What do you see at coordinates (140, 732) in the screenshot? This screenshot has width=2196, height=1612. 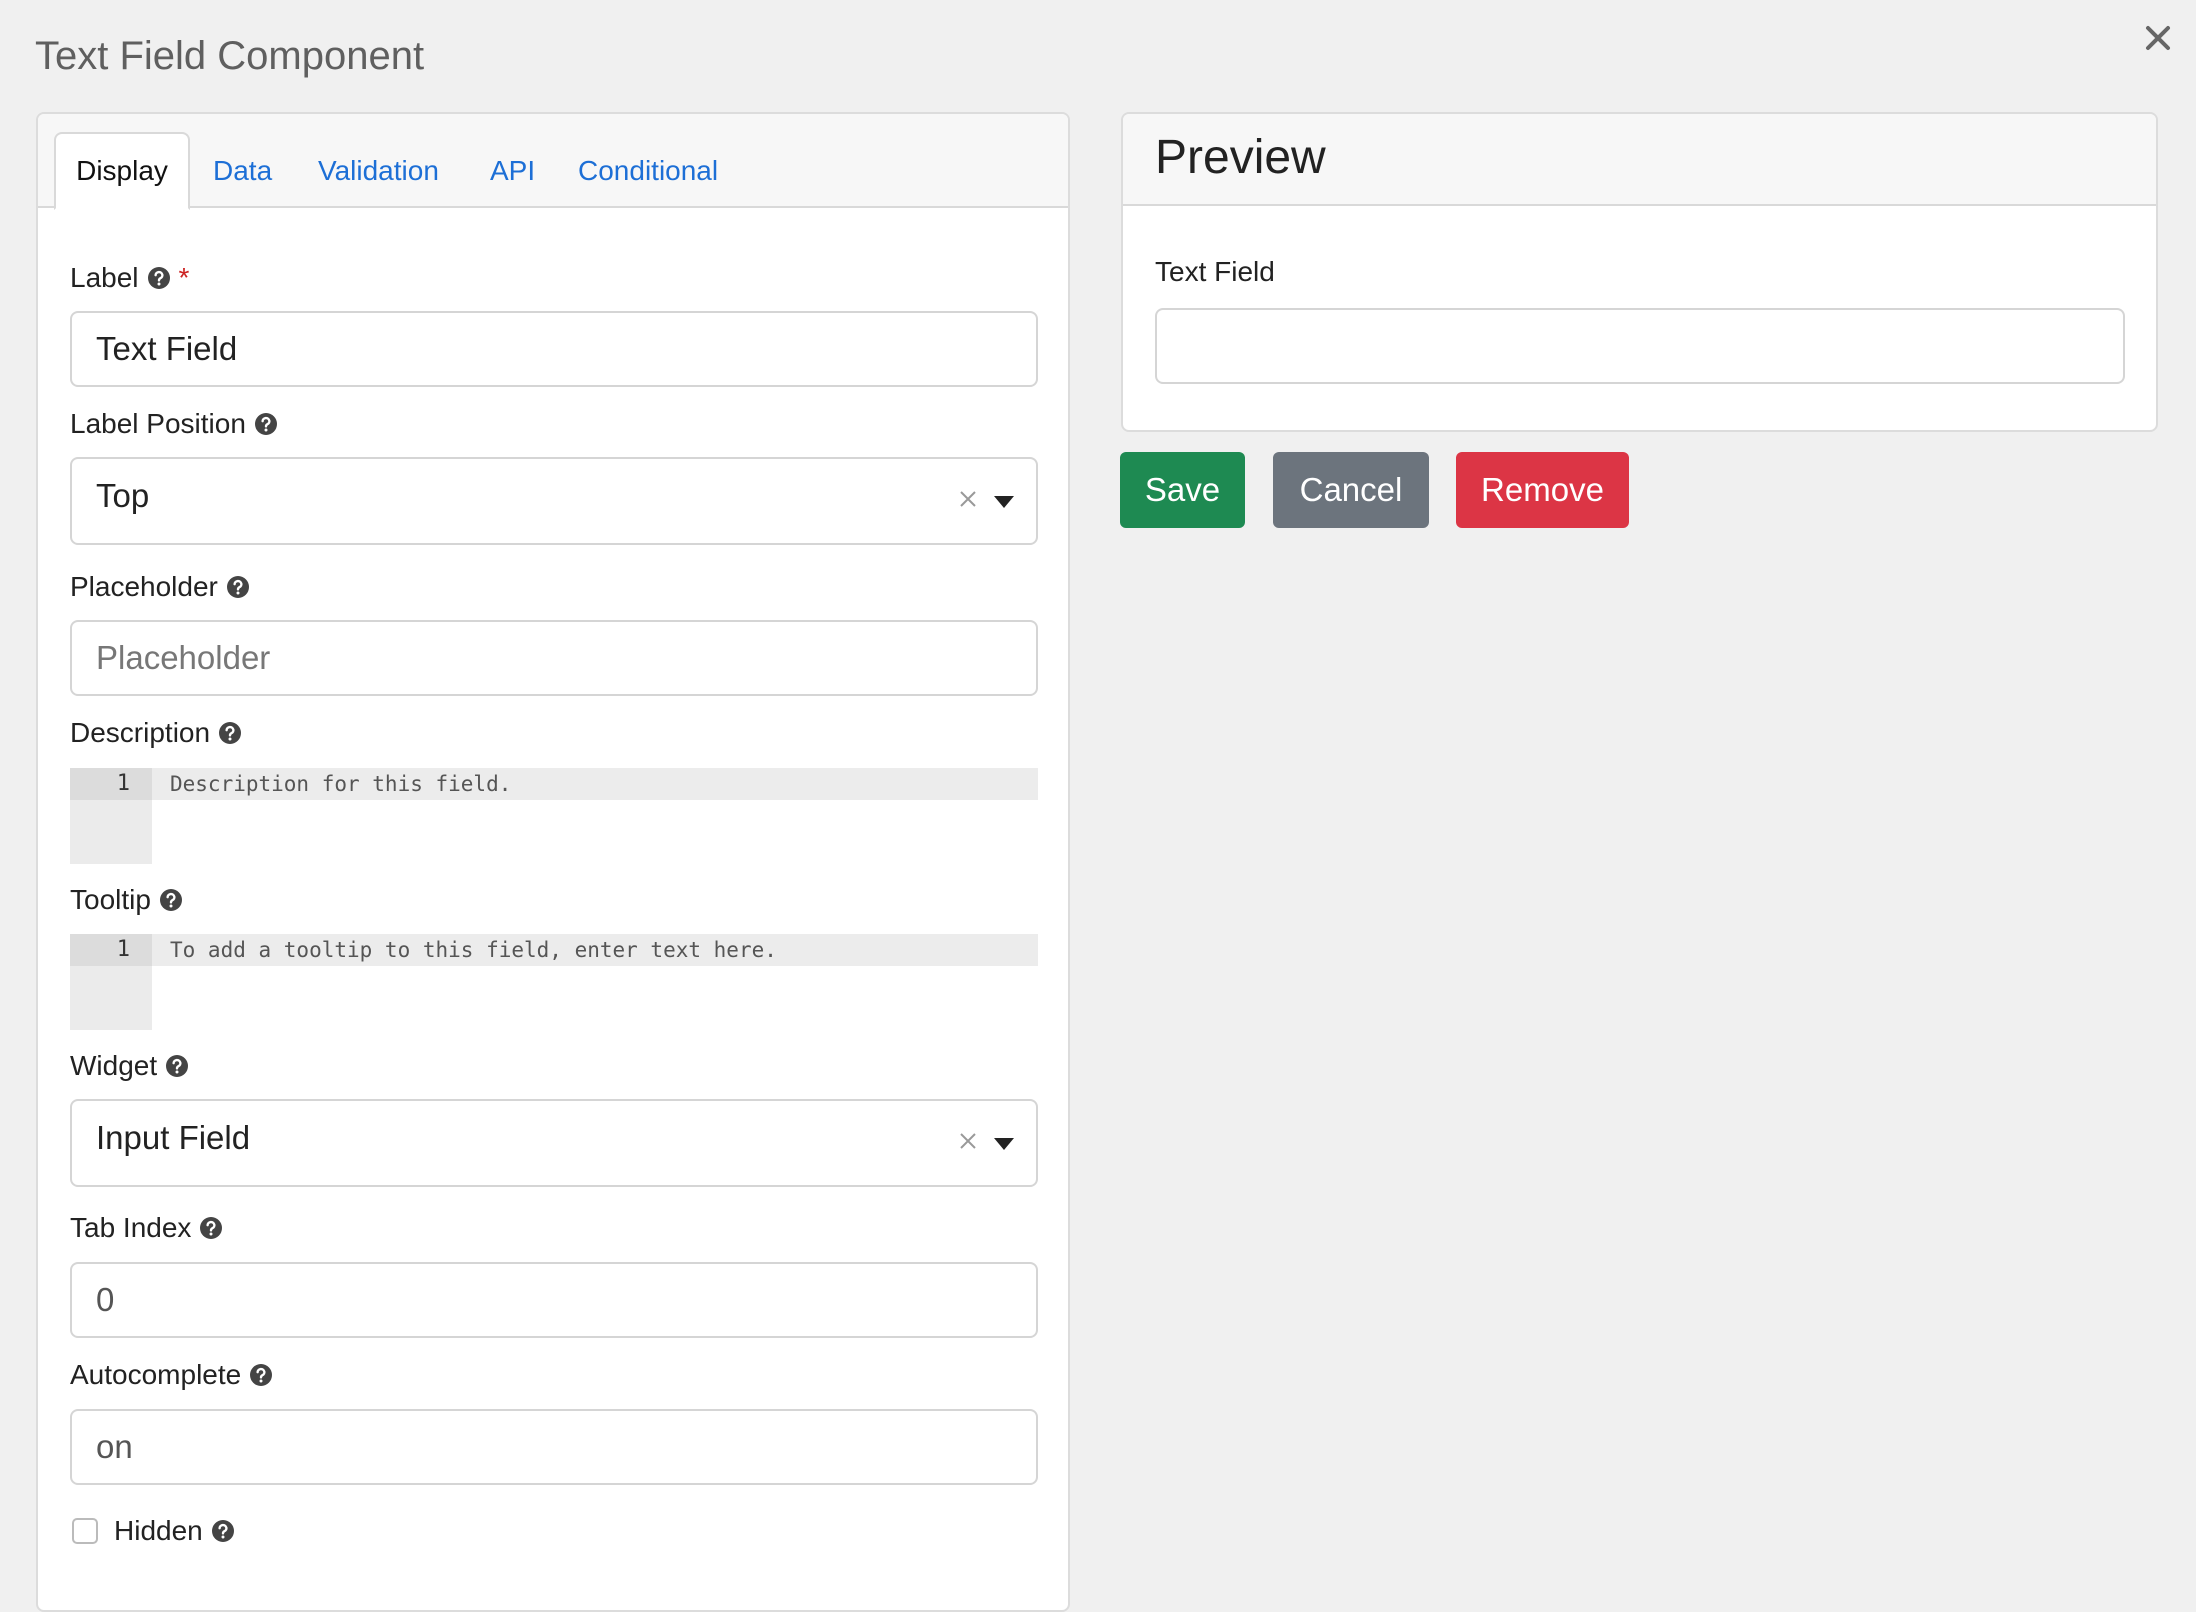 I see `description-label-text: Description` at bounding box center [140, 732].